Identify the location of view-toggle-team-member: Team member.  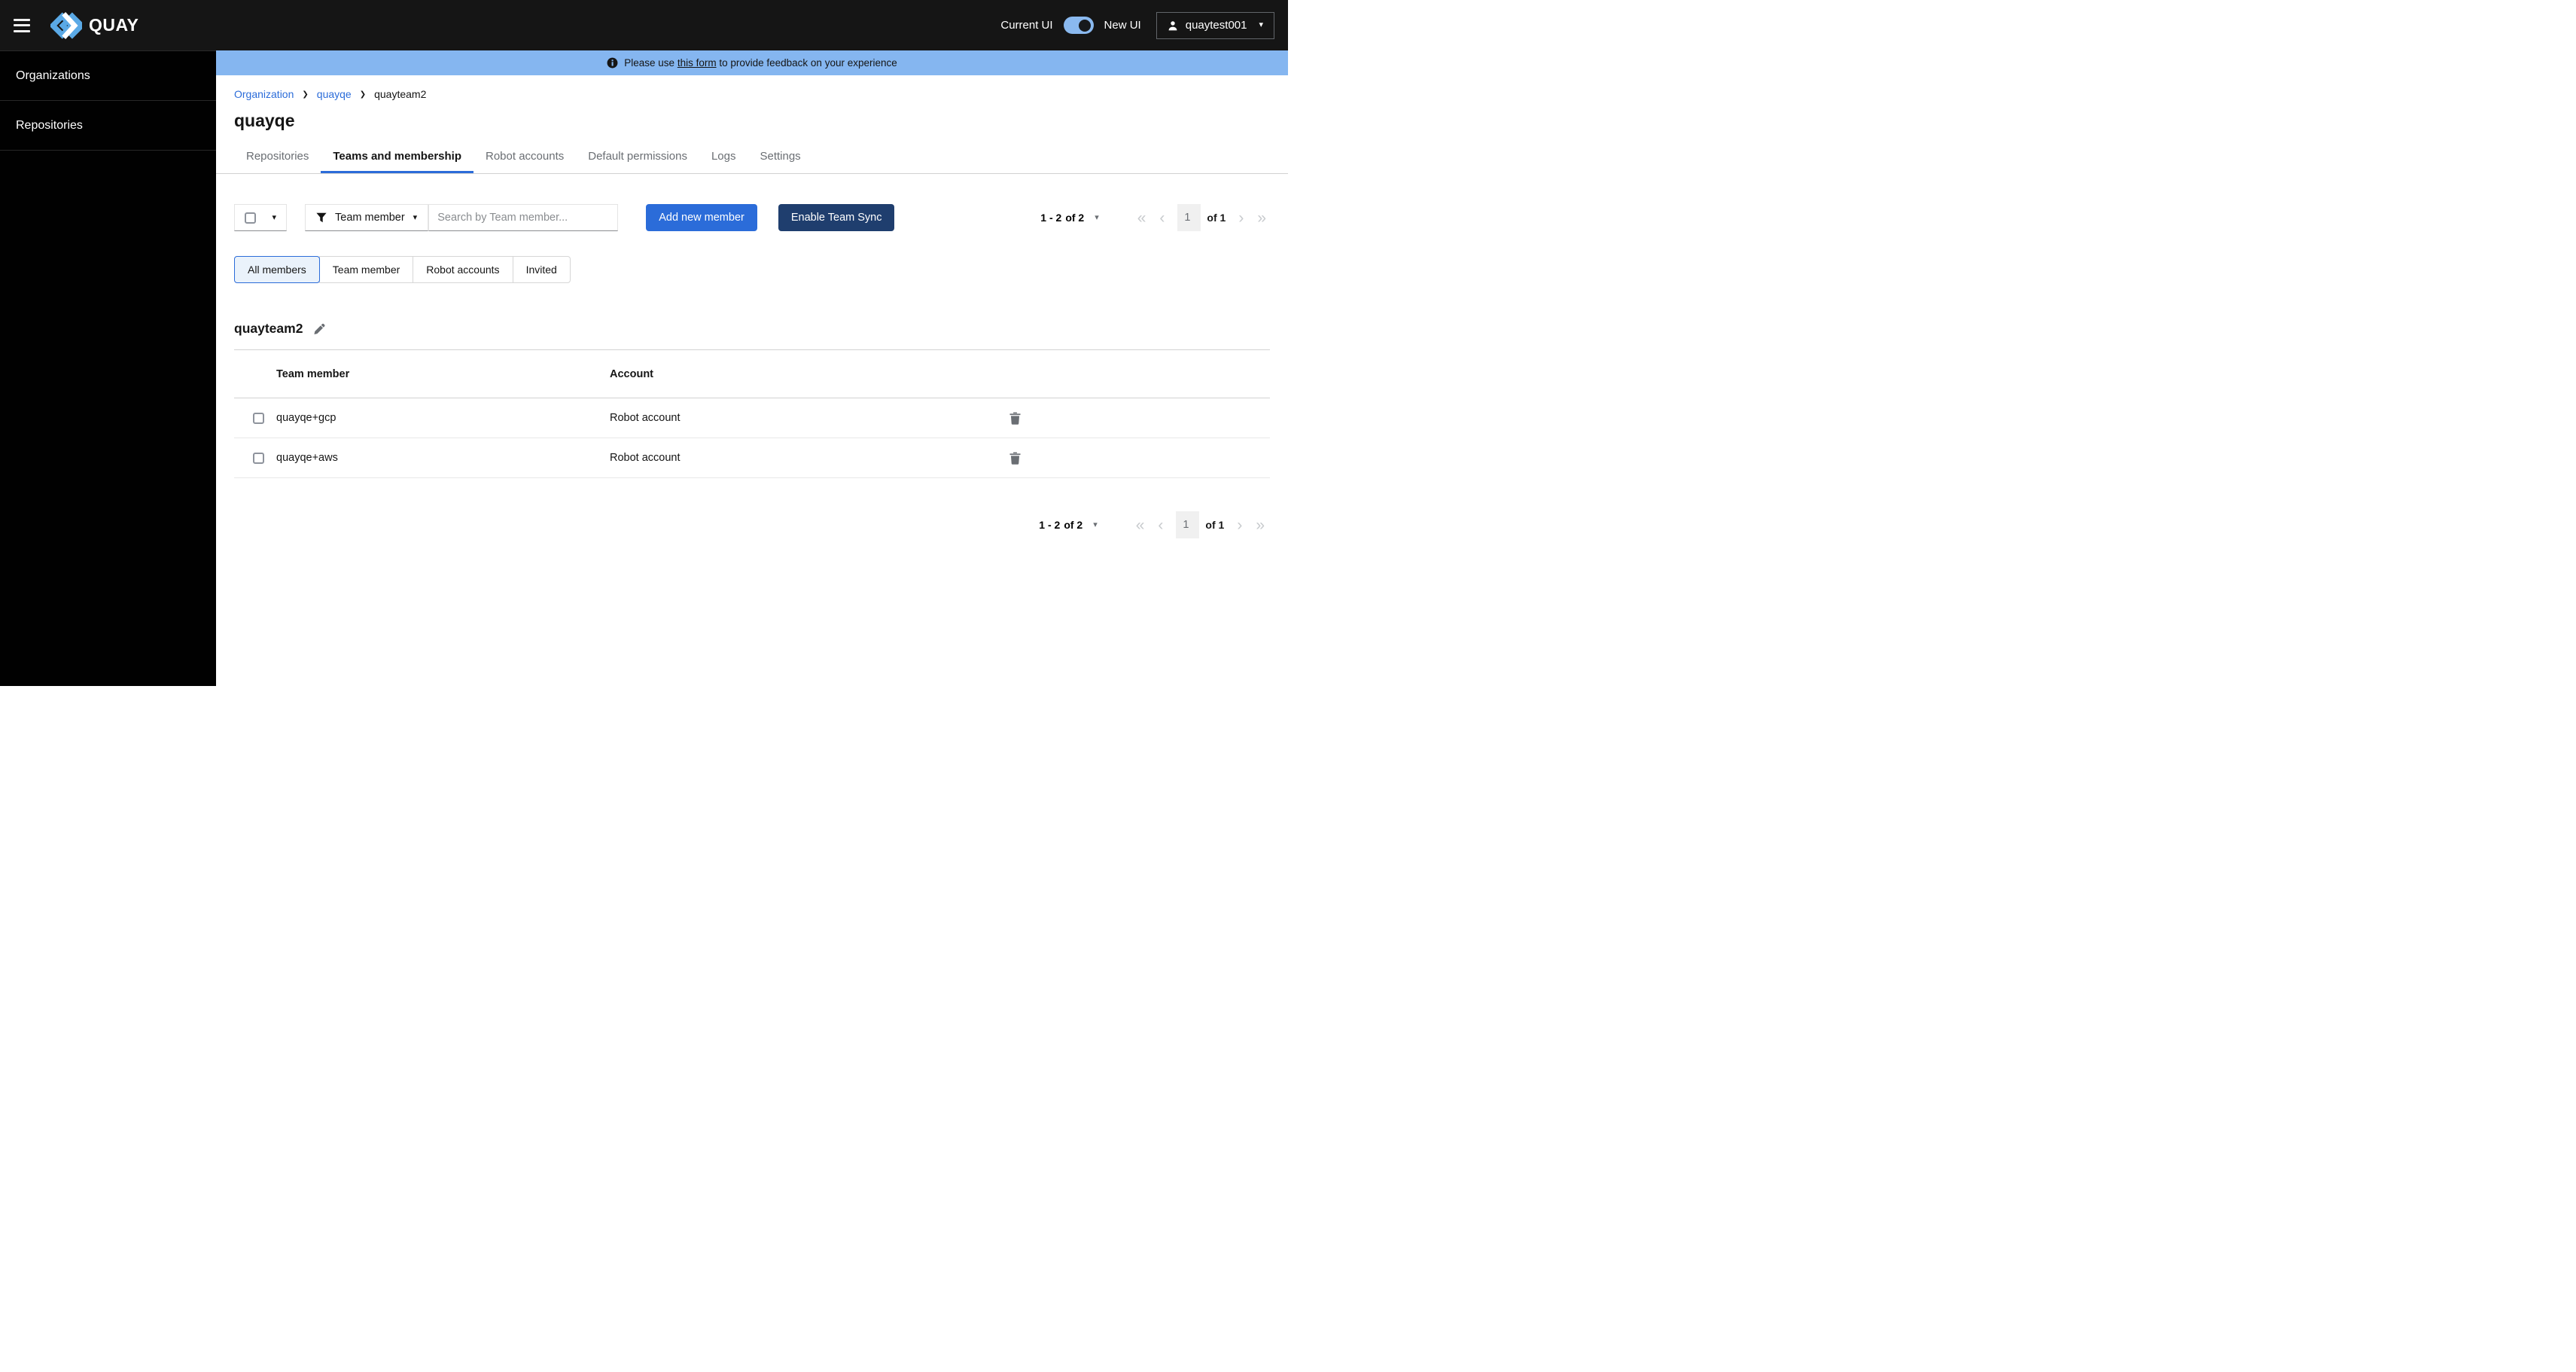
(366, 269).